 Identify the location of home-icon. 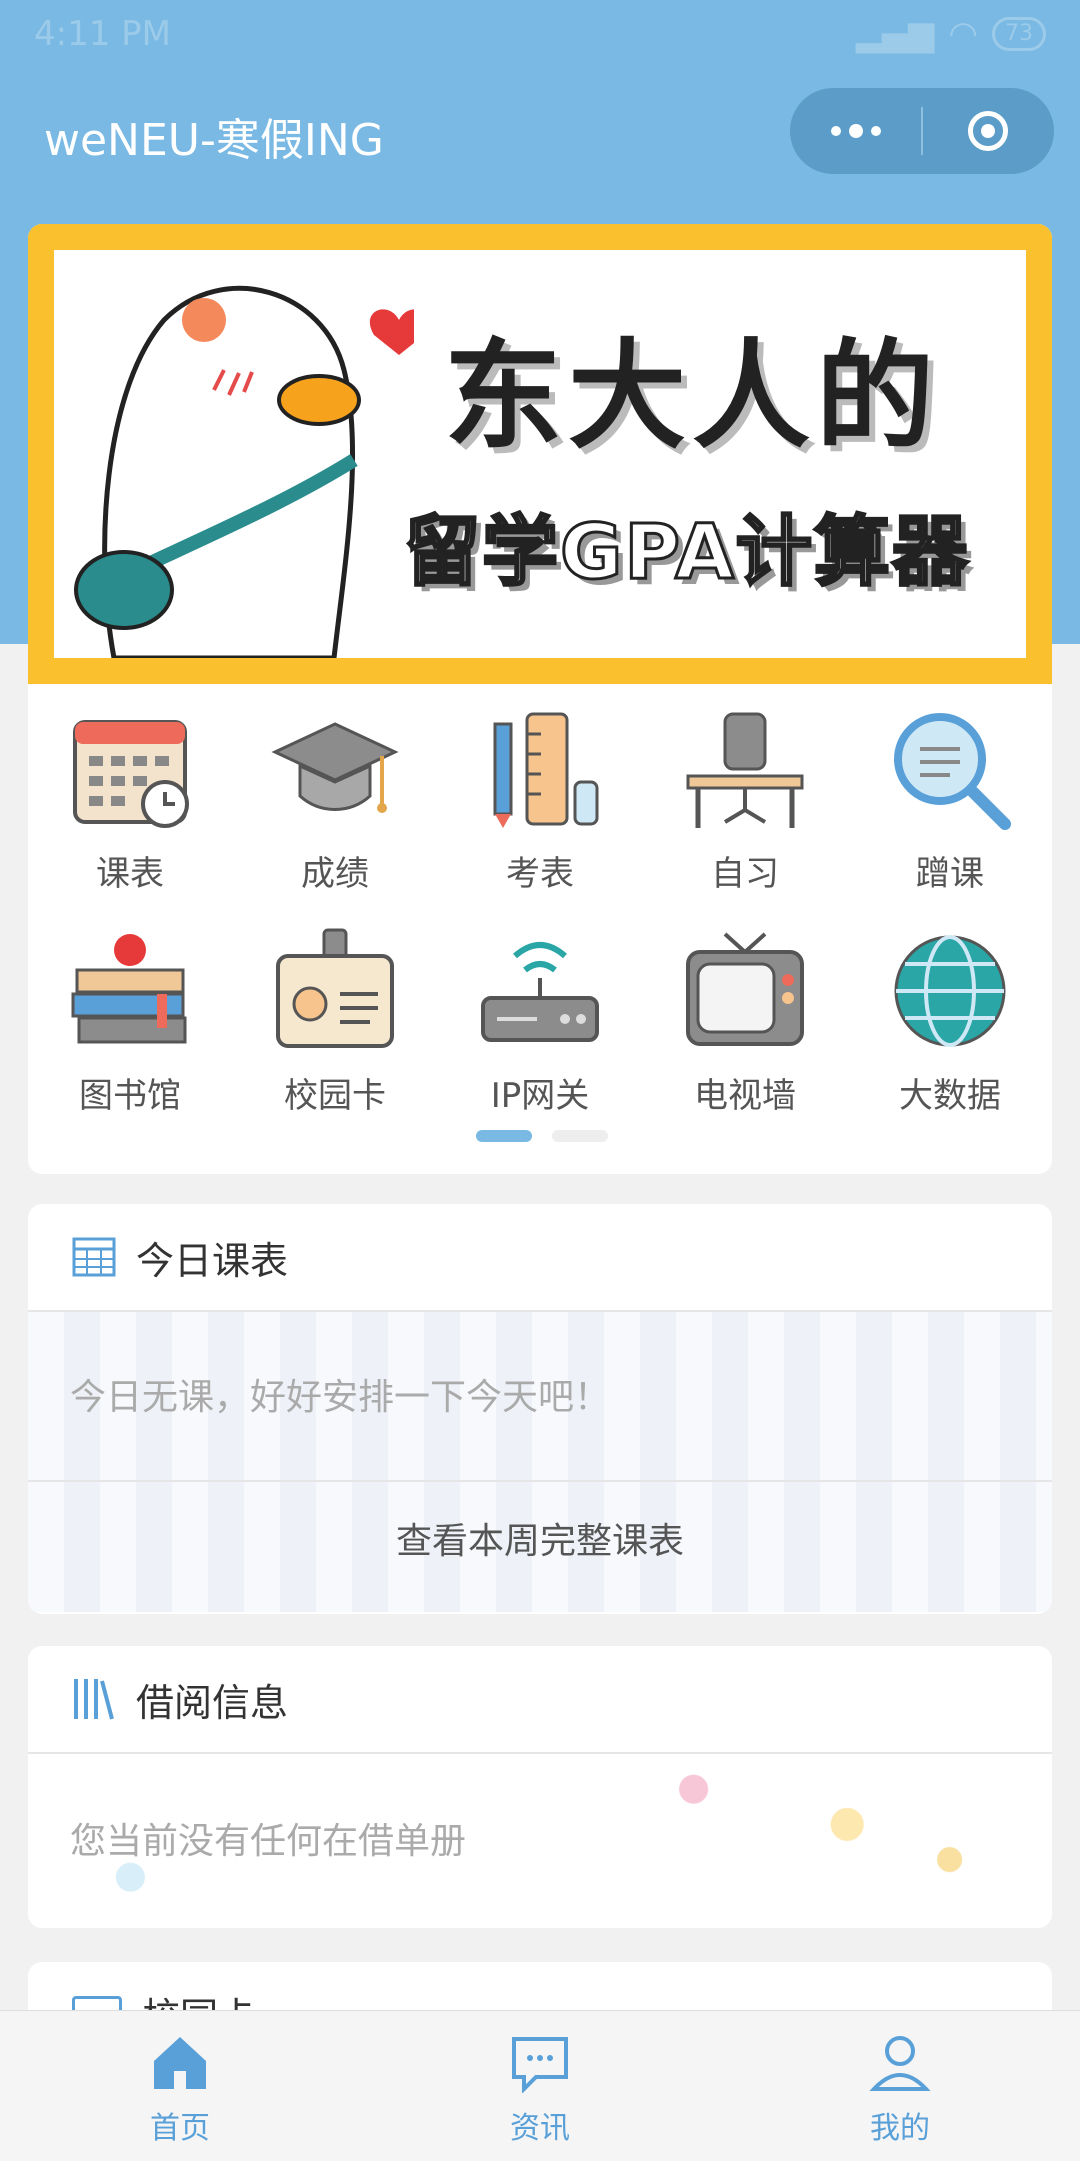
(180, 2063).